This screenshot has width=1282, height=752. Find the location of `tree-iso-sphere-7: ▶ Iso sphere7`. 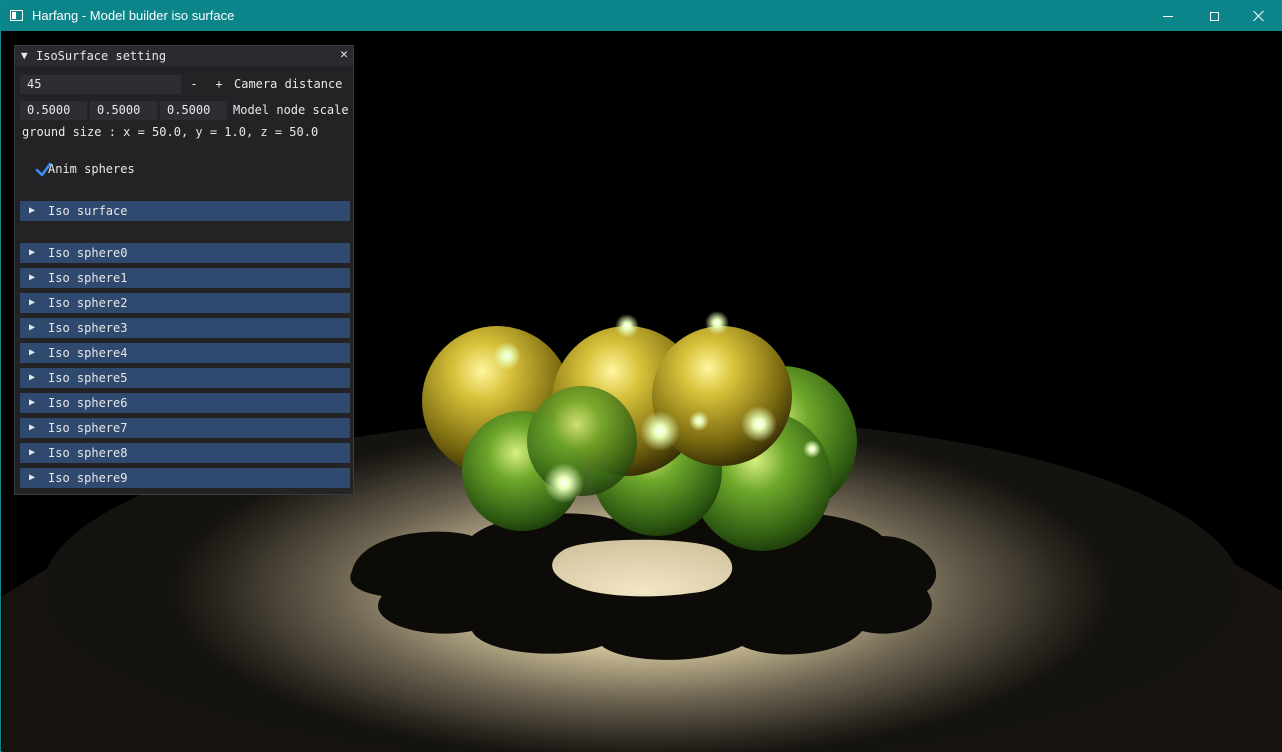

tree-iso-sphere-7: ▶ Iso sphere7 is located at coordinates (185, 428).